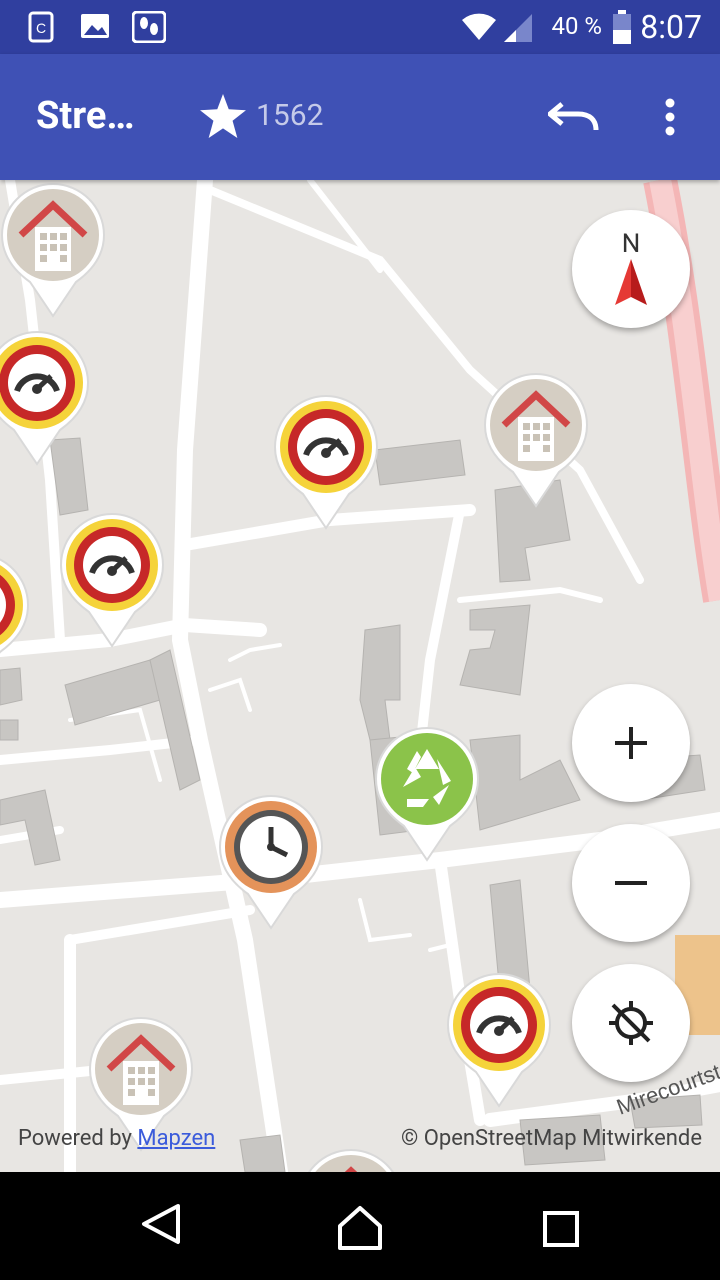 This screenshot has height=1280, width=720. What do you see at coordinates (551, 1138) in the screenshot?
I see `attribution-osm: © OpenStreetMap Mitwirkende` at bounding box center [551, 1138].